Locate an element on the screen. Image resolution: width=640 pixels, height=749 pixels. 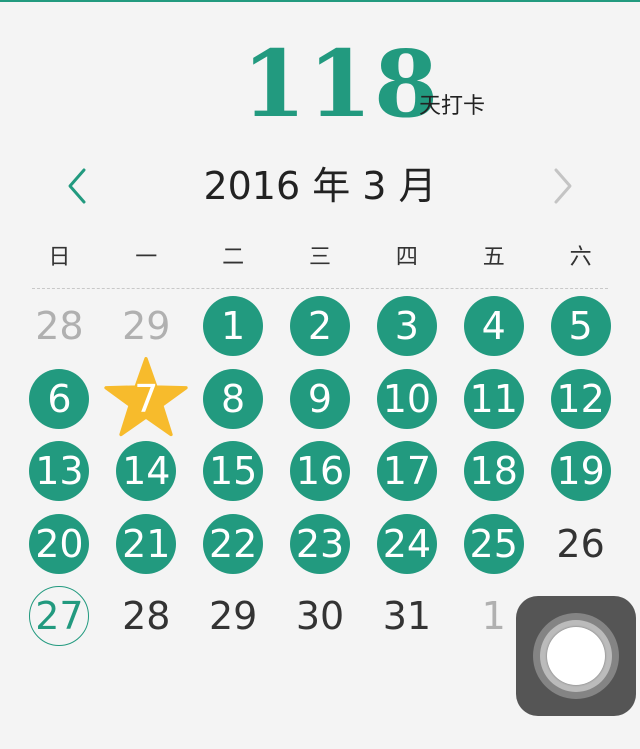
checkin-count-unit: 天打卡 is located at coordinates (452, 106).